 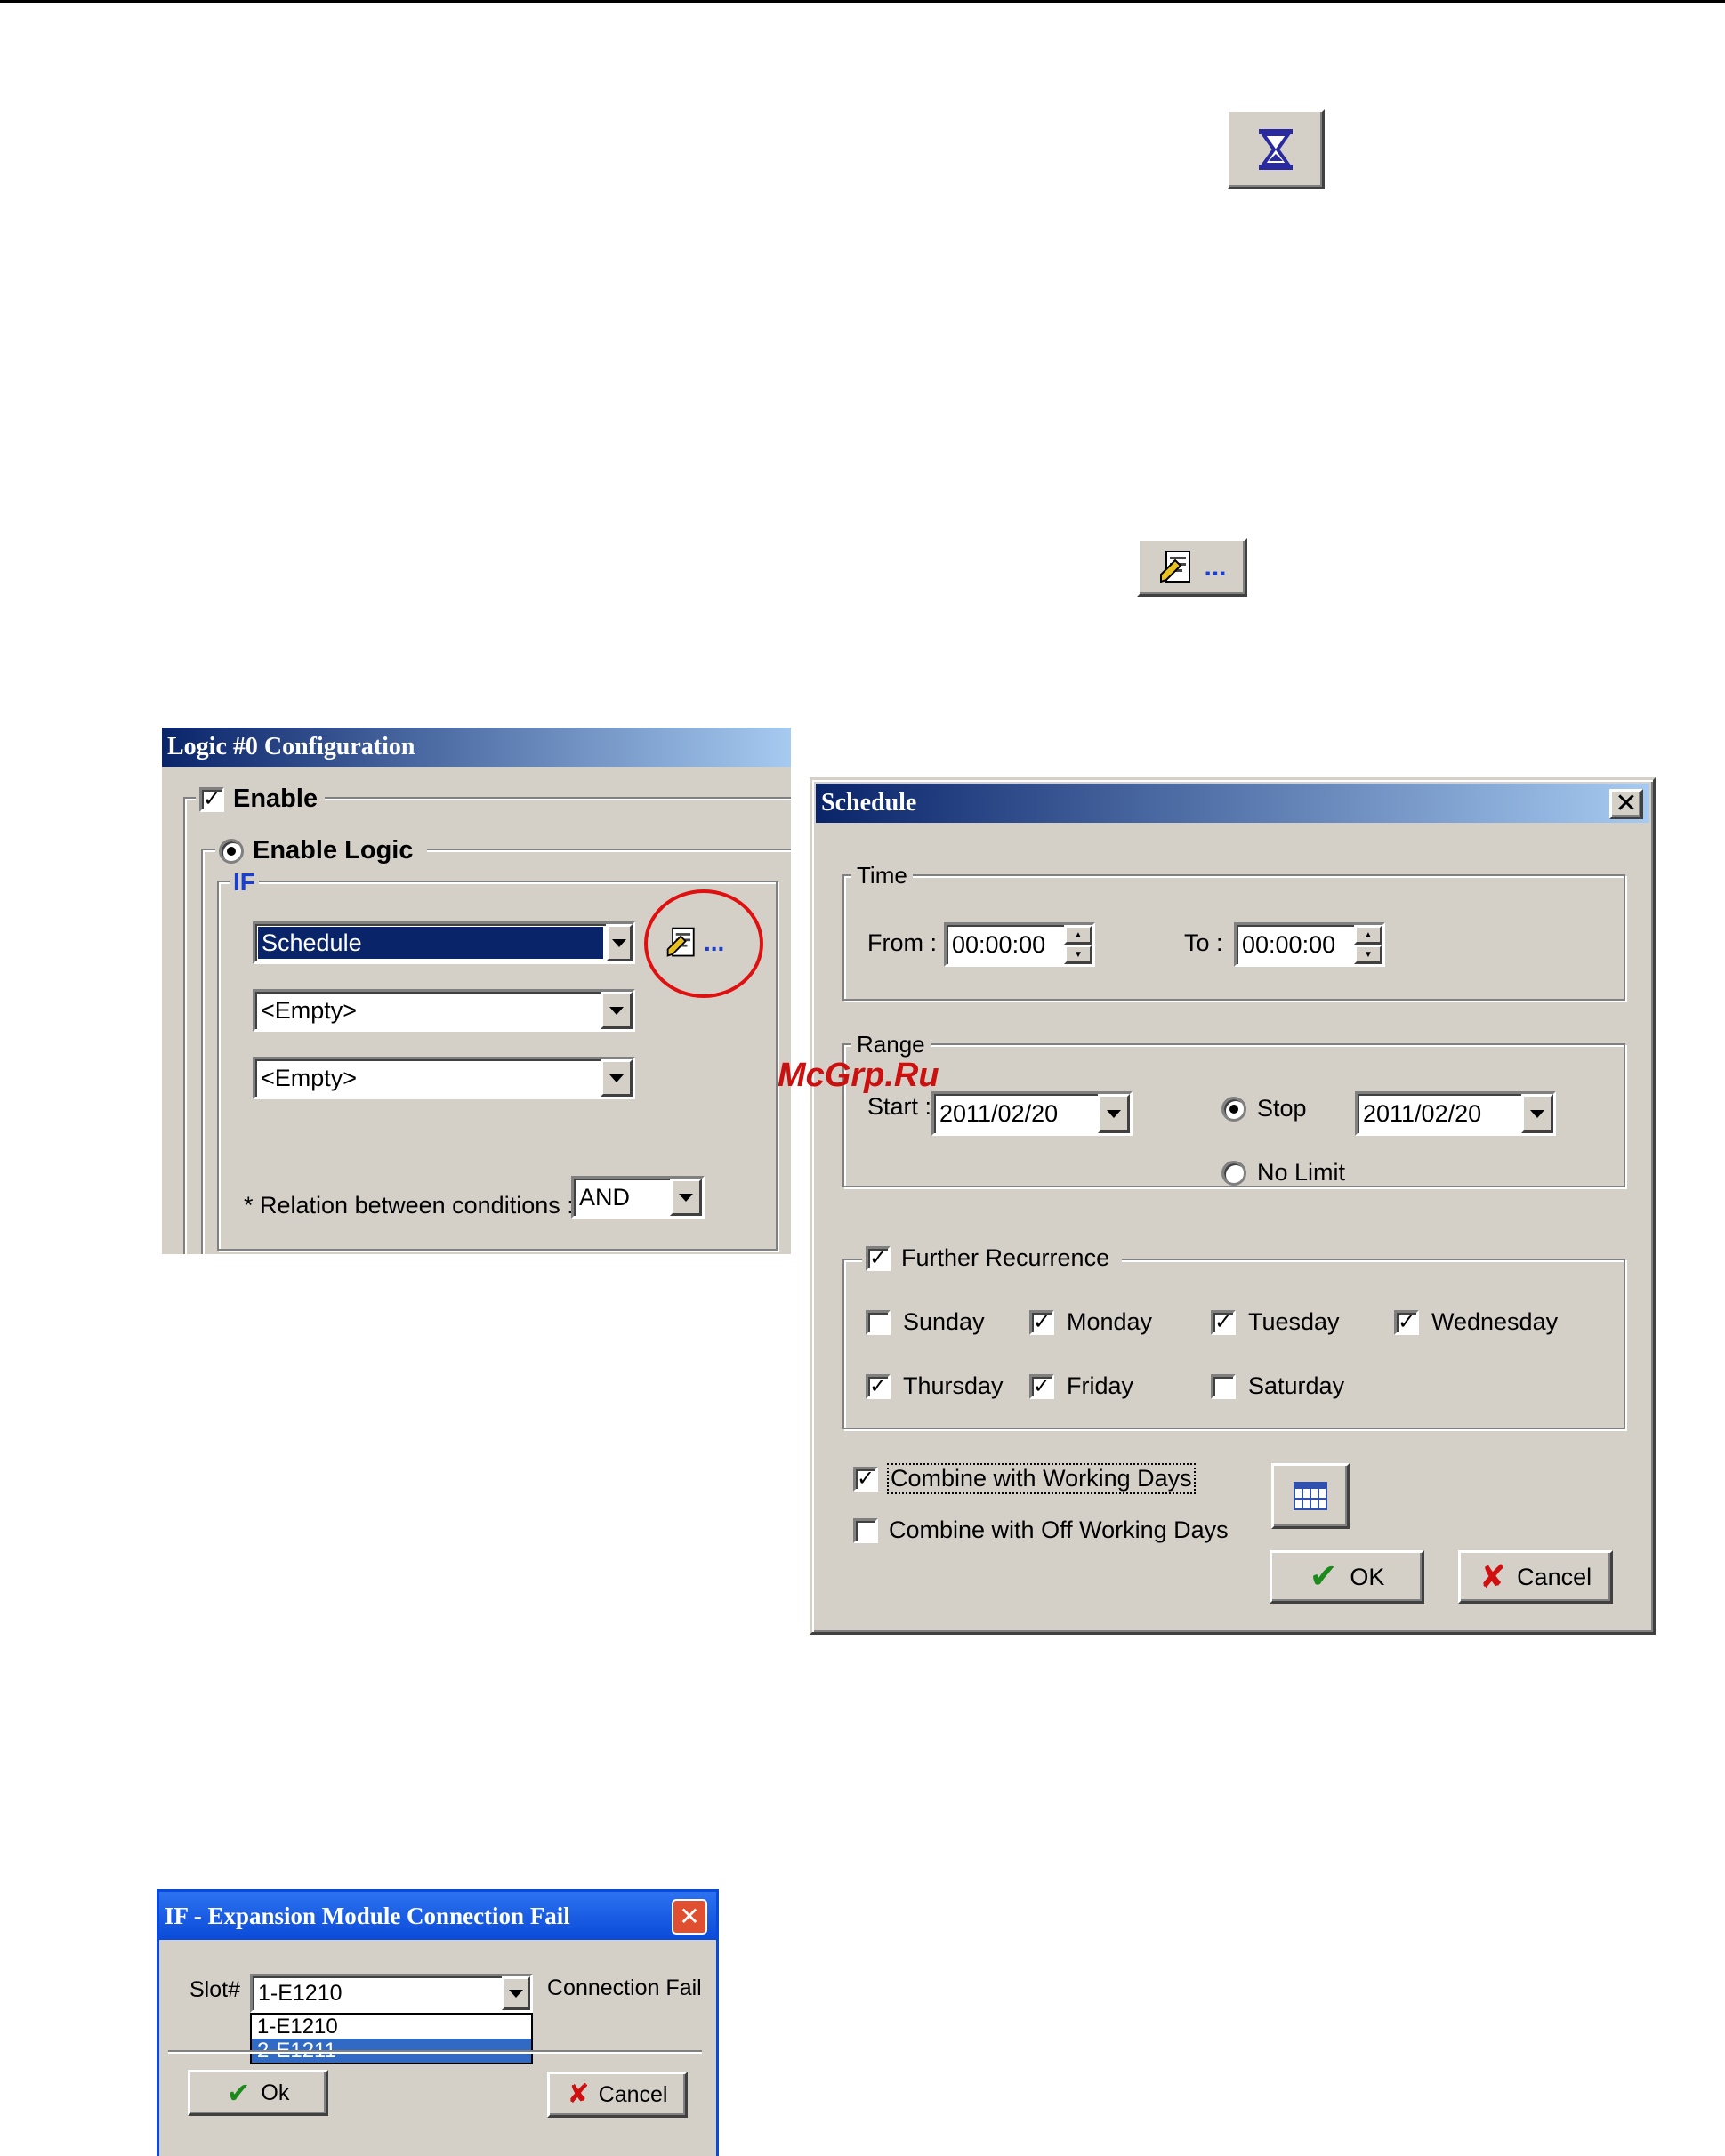 I want to click on page-top-rule, so click(x=862, y=2).